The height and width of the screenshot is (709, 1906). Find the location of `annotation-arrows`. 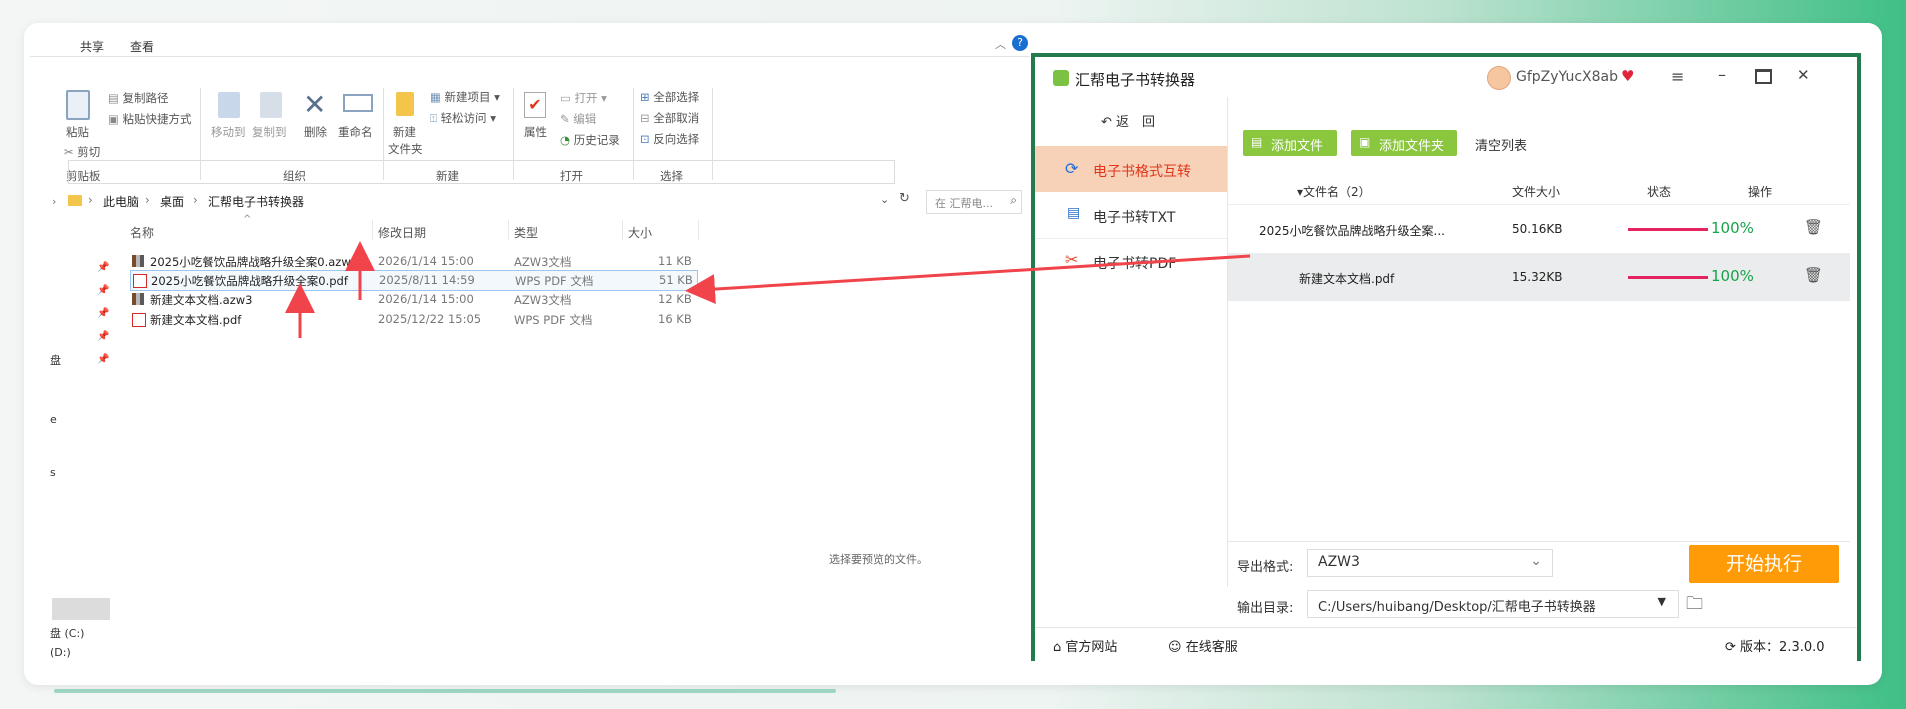

annotation-arrows is located at coordinates (768, 289).